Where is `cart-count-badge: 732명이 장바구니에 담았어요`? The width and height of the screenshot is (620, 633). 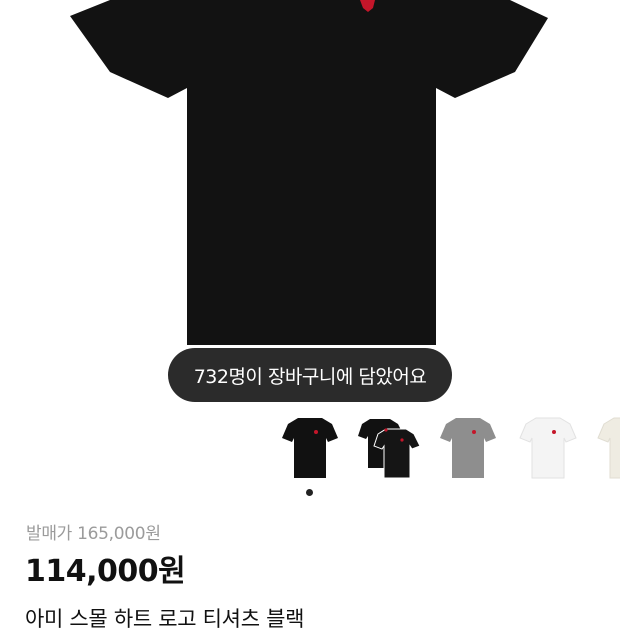 cart-count-badge: 732명이 장바구니에 담았어요 is located at coordinates (310, 375).